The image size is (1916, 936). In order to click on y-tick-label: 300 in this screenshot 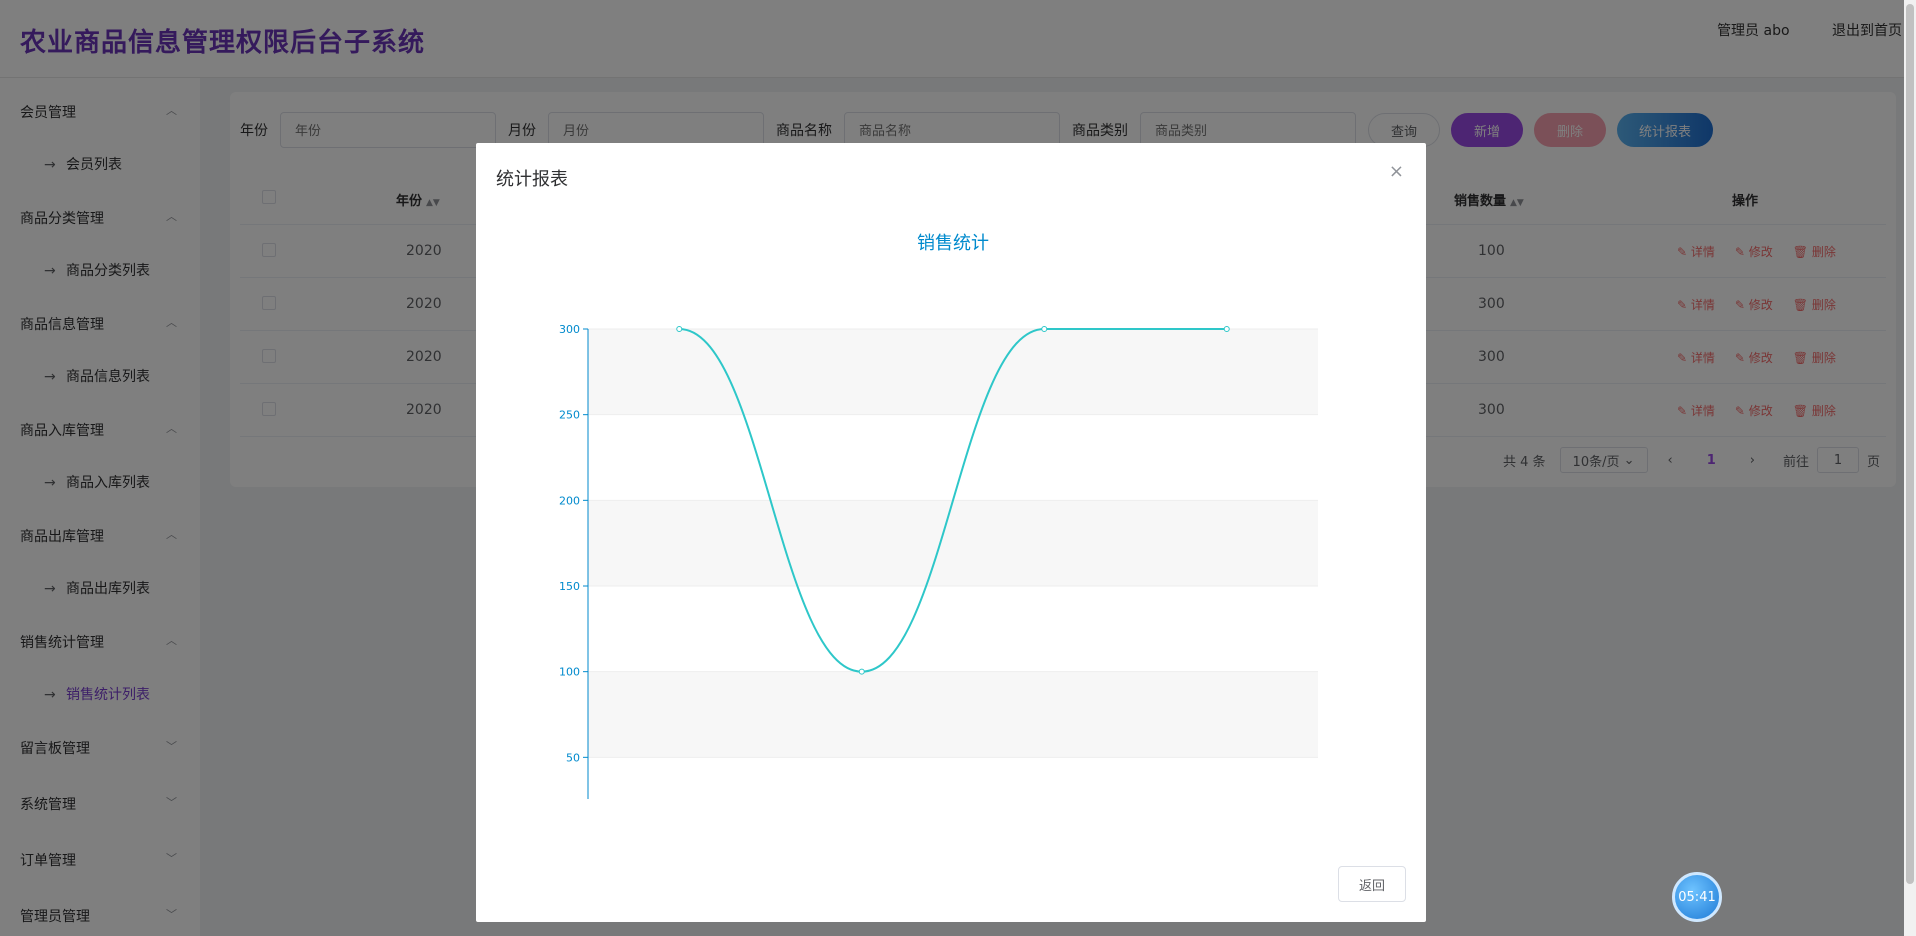, I will do `click(569, 329)`.